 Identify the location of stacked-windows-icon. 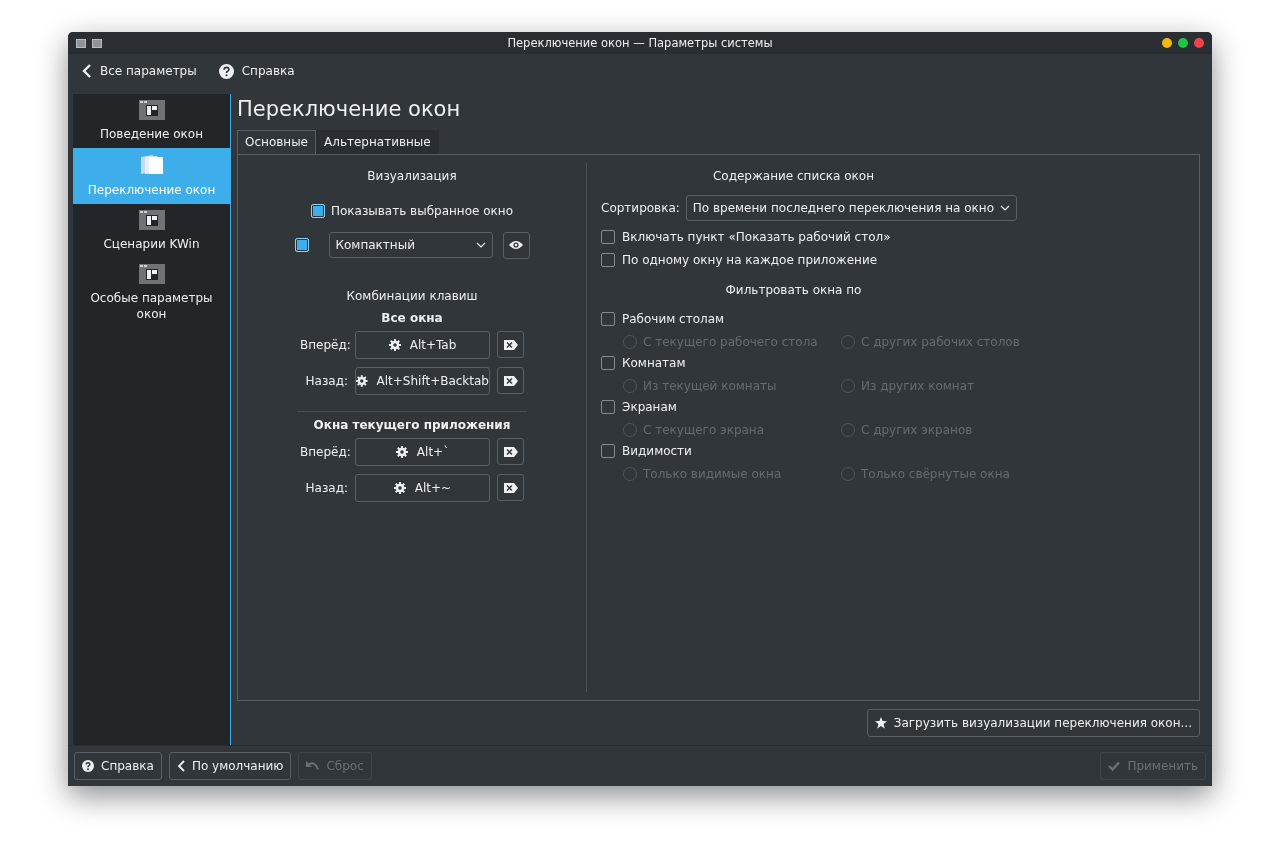
(151, 165).